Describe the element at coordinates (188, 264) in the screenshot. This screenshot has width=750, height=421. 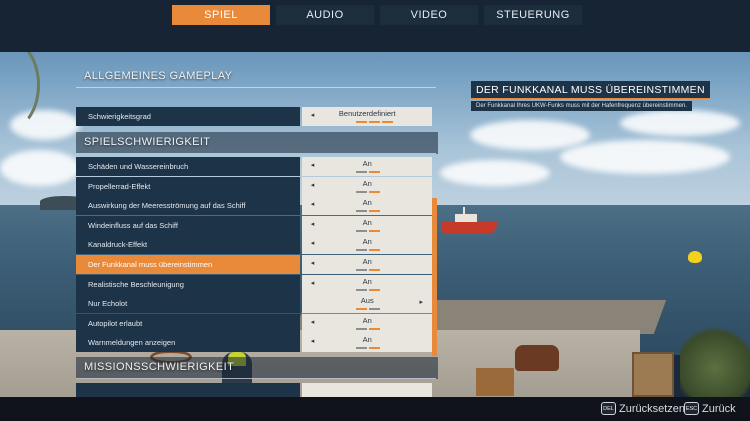
I see `setting-label: Der Funkkanal muss übereinstimmen` at that location.